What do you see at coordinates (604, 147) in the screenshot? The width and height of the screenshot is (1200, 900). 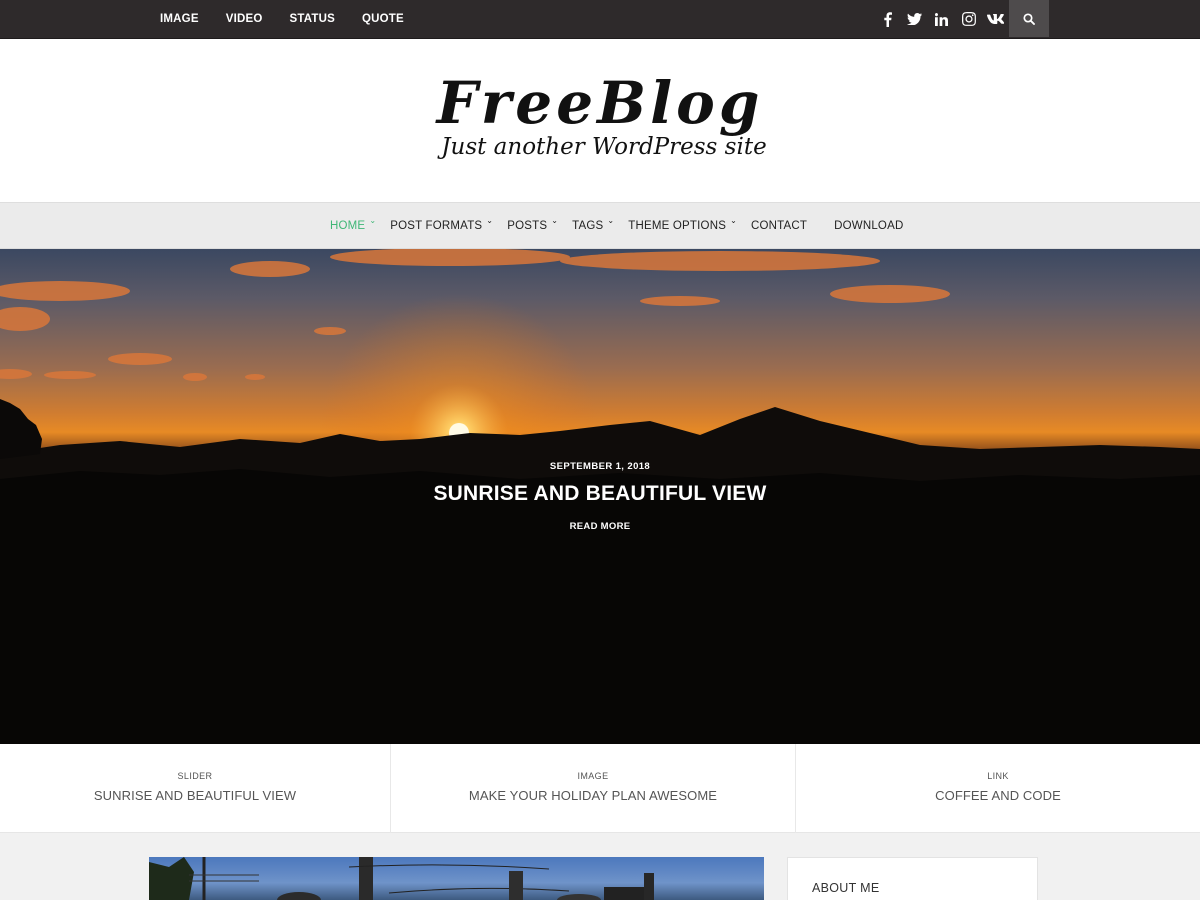 I see `site-tagline: Just another WordPress site` at bounding box center [604, 147].